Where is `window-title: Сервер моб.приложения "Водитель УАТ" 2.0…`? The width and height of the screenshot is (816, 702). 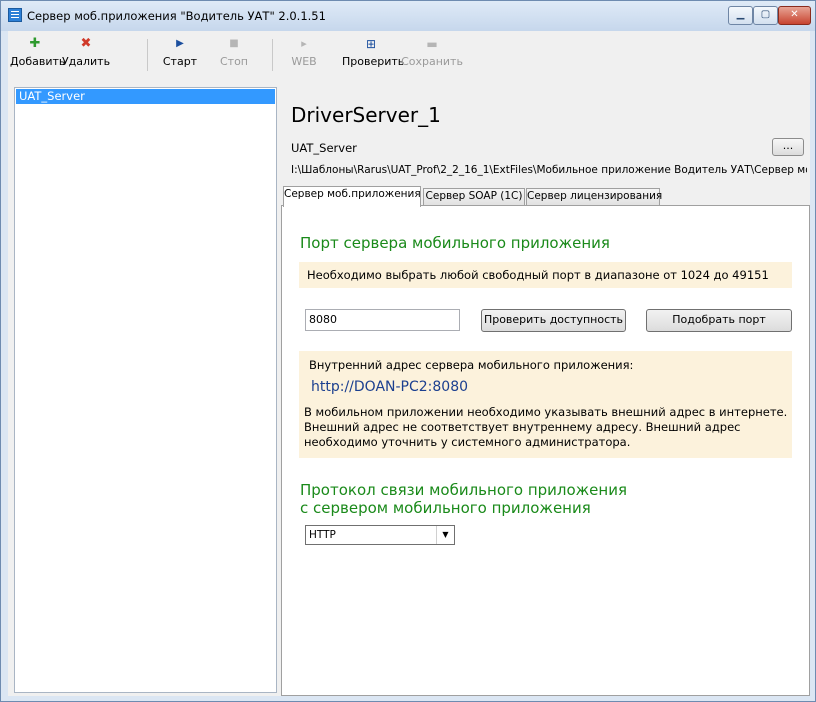
window-title: Сервер моб.приложения "Водитель УАТ" 2.0… is located at coordinates (176, 16).